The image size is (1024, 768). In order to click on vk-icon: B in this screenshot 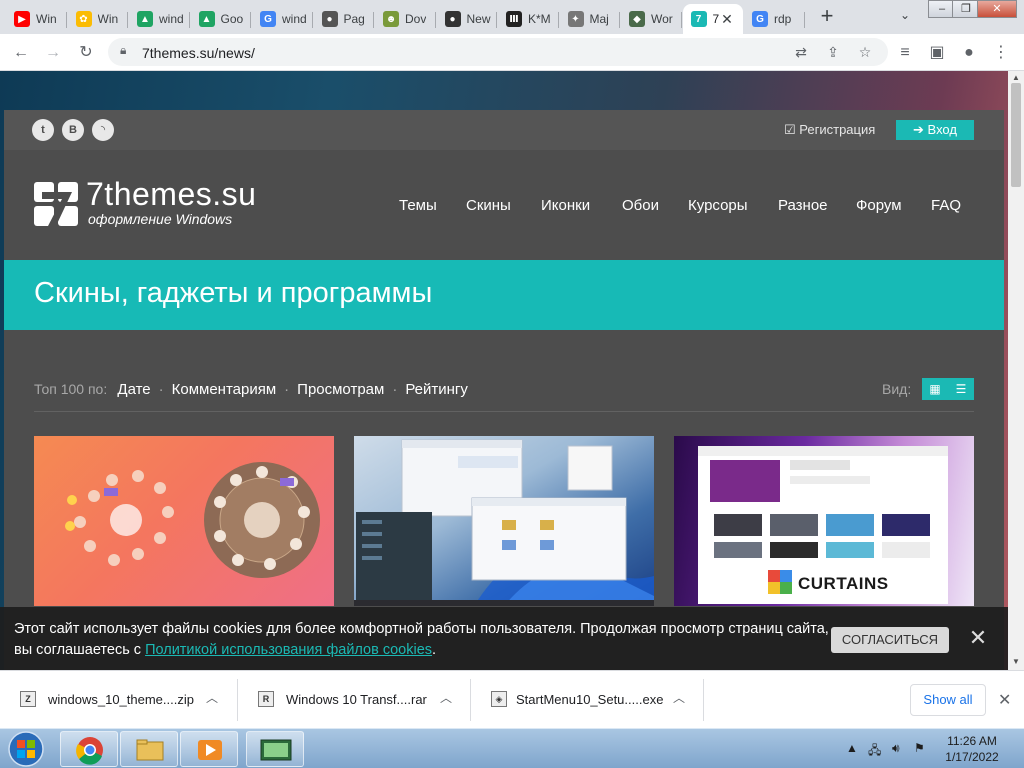, I will do `click(73, 130)`.